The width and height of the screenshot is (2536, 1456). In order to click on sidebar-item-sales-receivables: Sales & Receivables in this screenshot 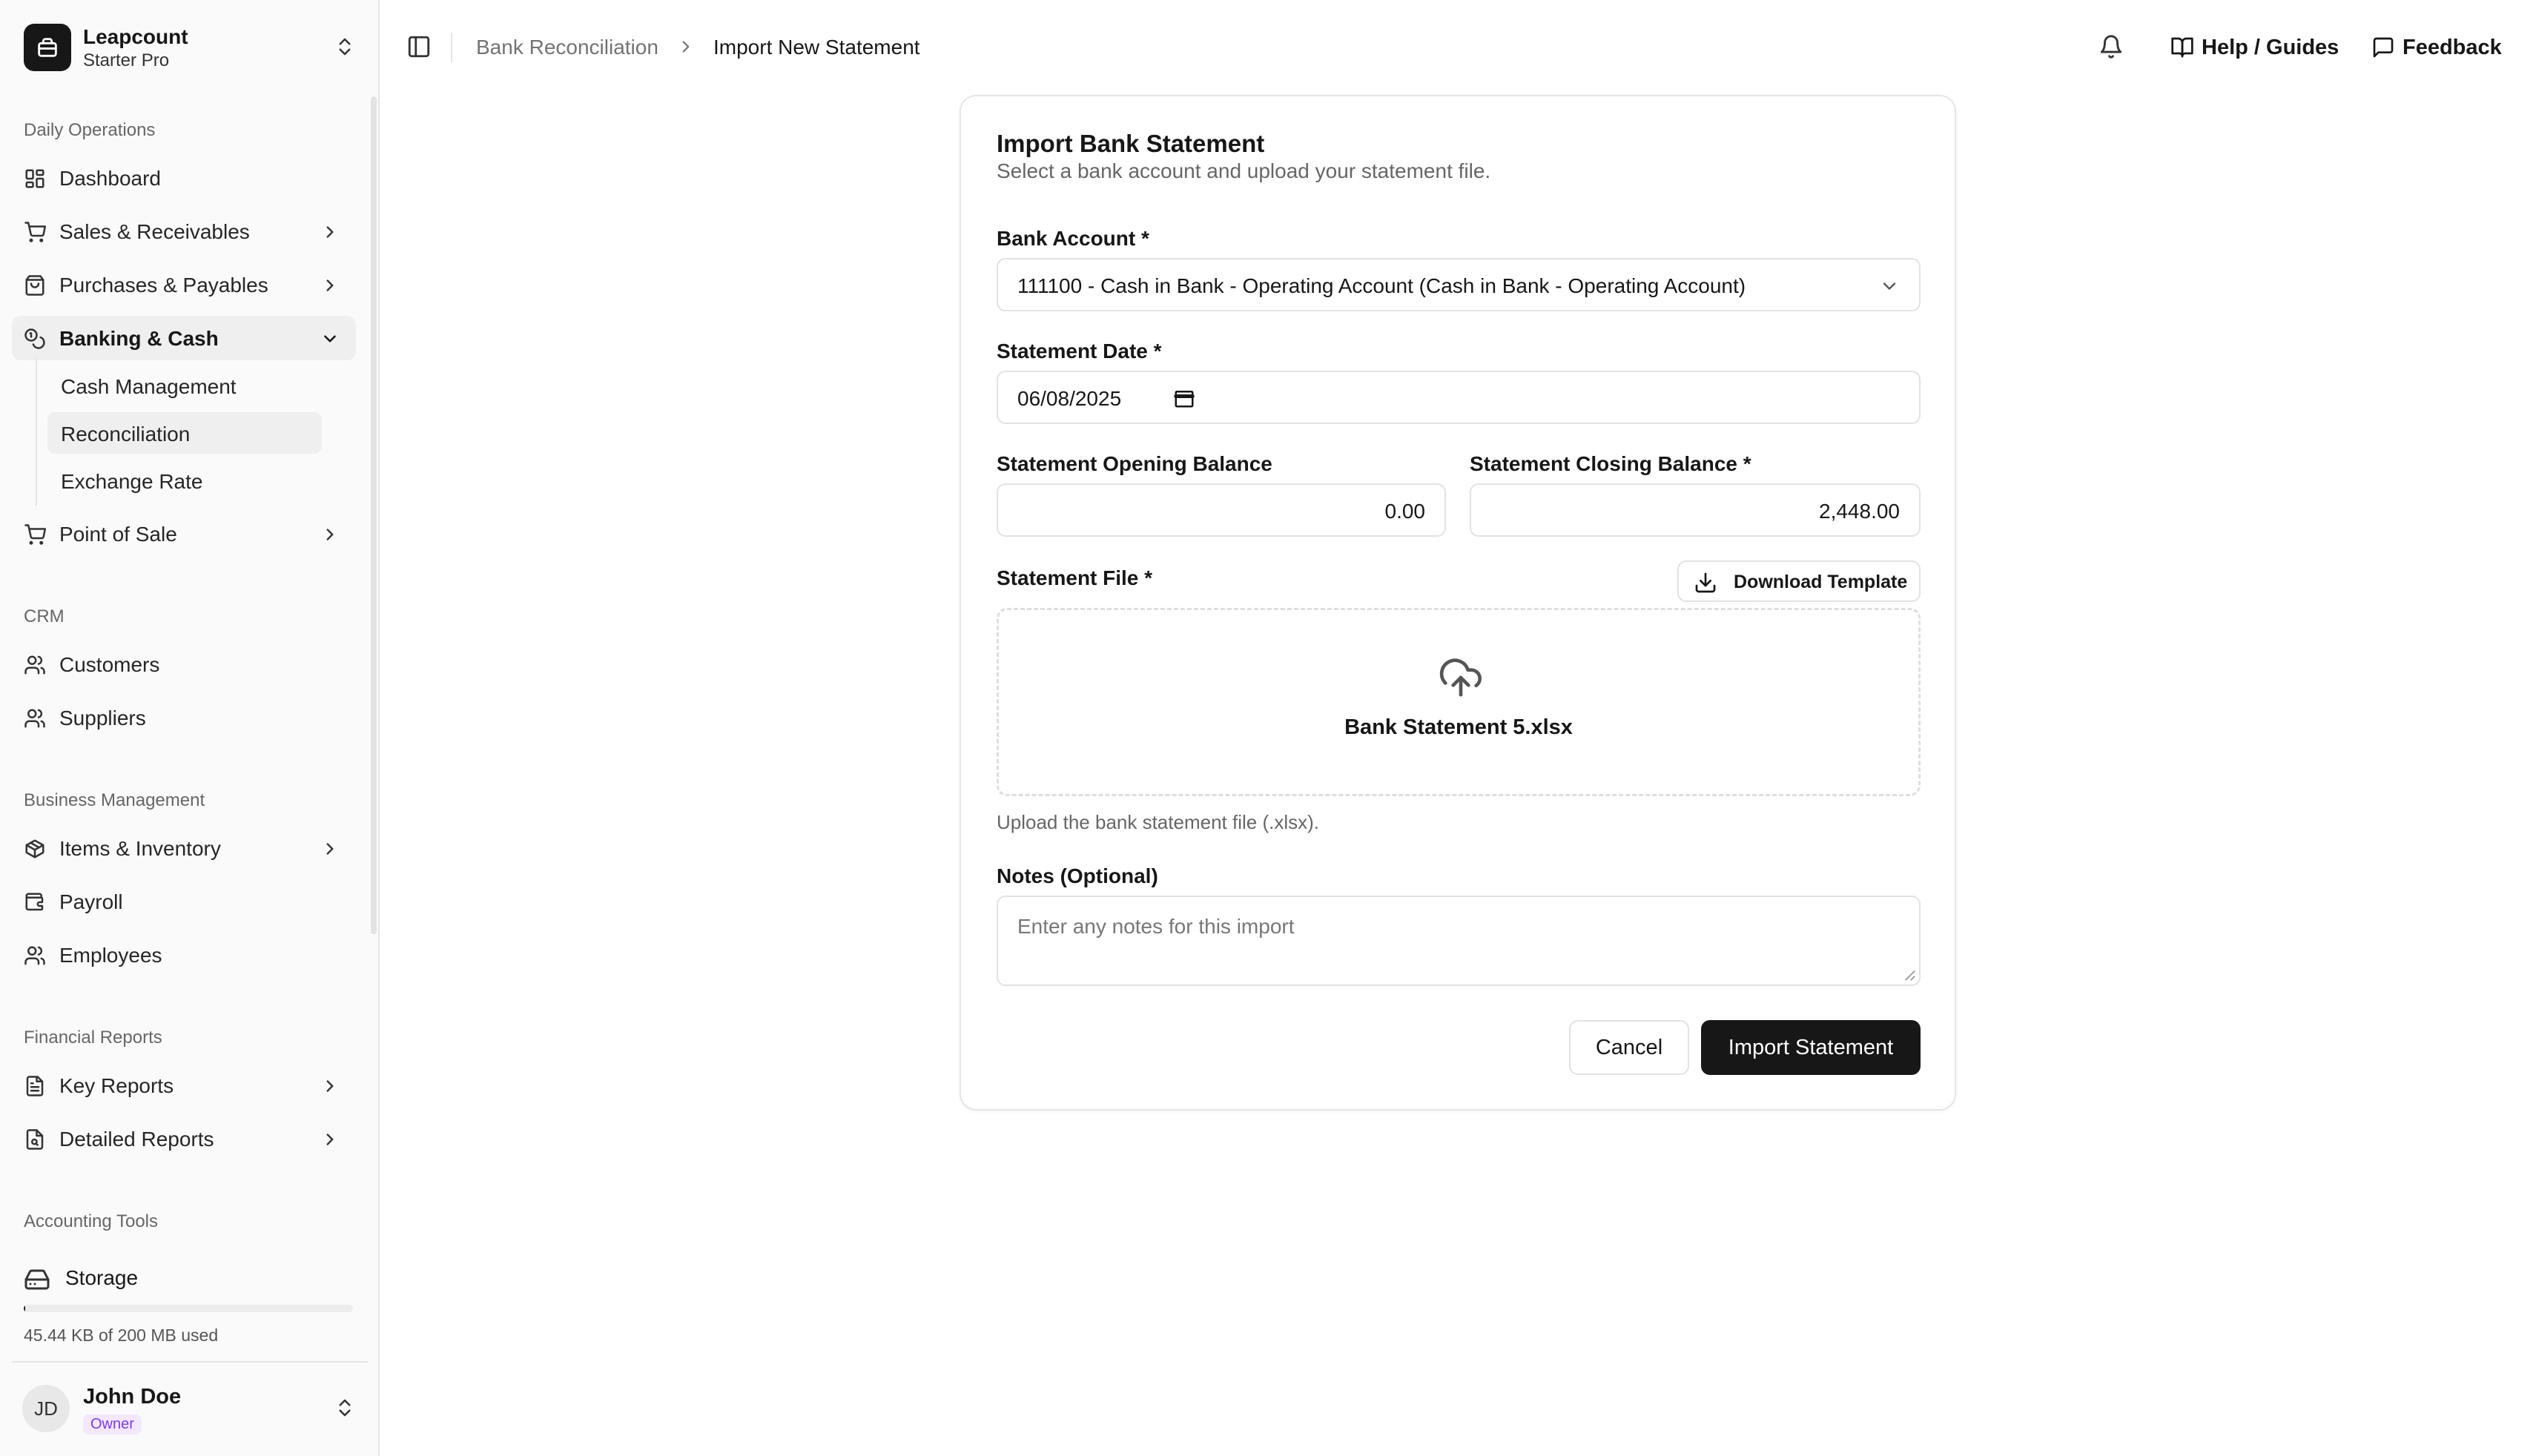, I will do `click(184, 232)`.